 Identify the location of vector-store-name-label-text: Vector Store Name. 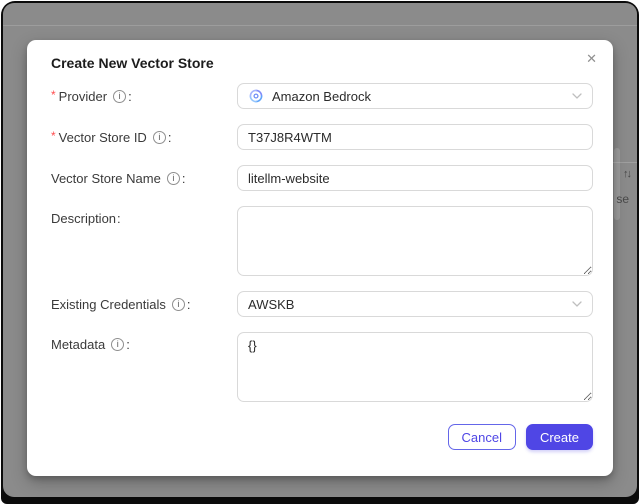
(106, 178).